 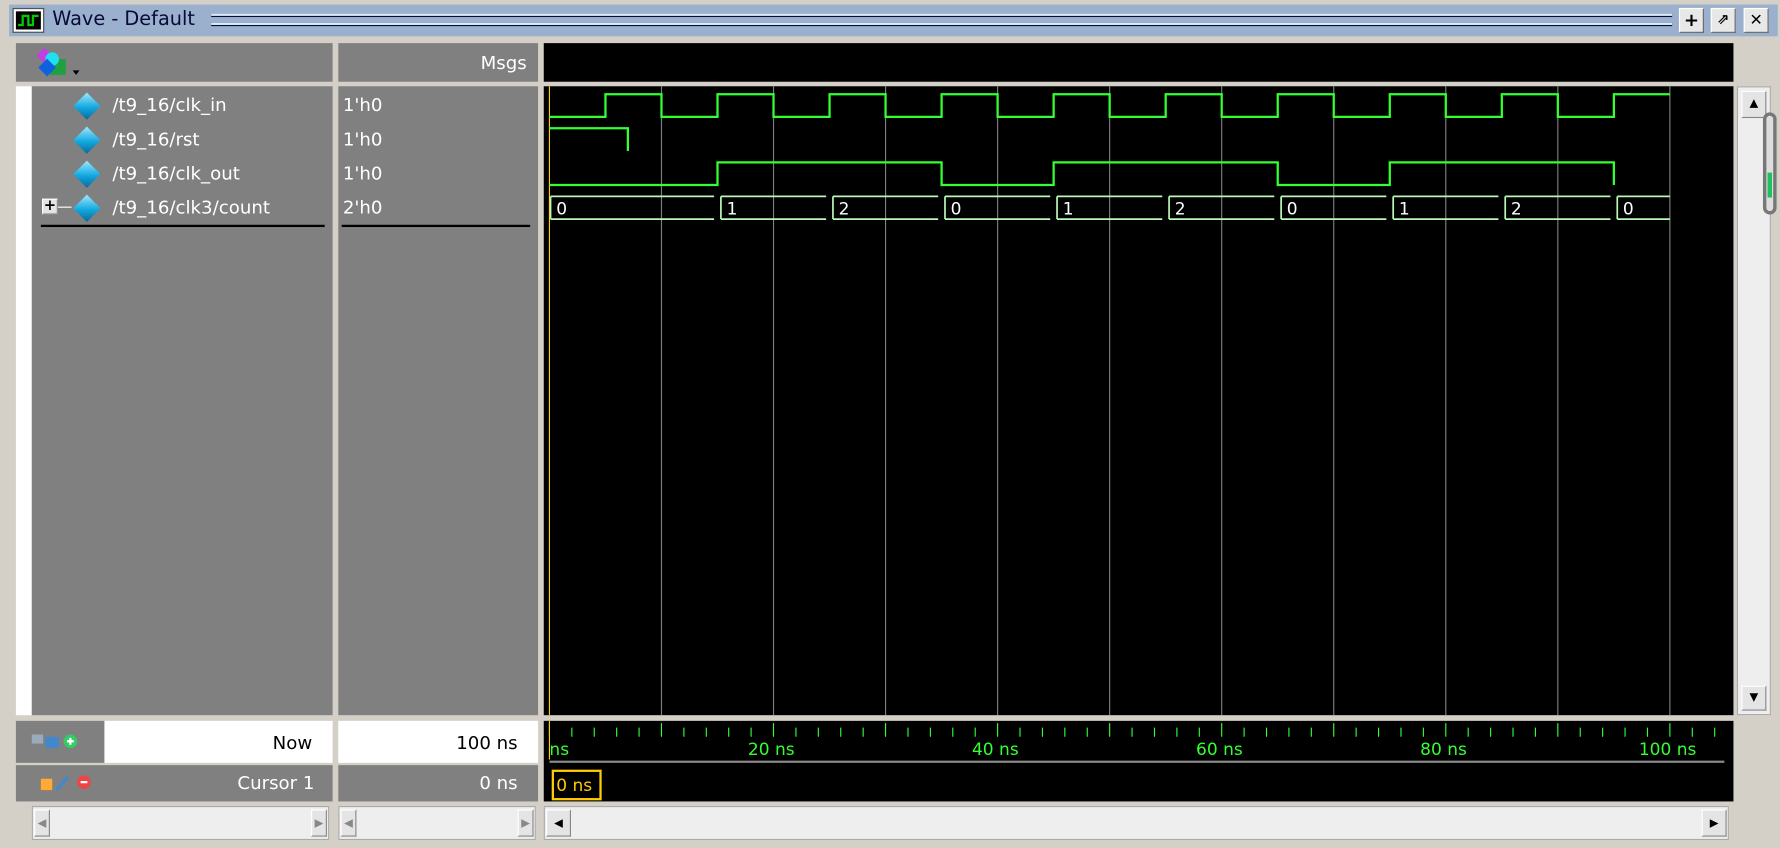 I want to click on timeline-ruler: ns 20 ns 40 ns 60 ns 80 ns 100 ns, so click(x=1138, y=761).